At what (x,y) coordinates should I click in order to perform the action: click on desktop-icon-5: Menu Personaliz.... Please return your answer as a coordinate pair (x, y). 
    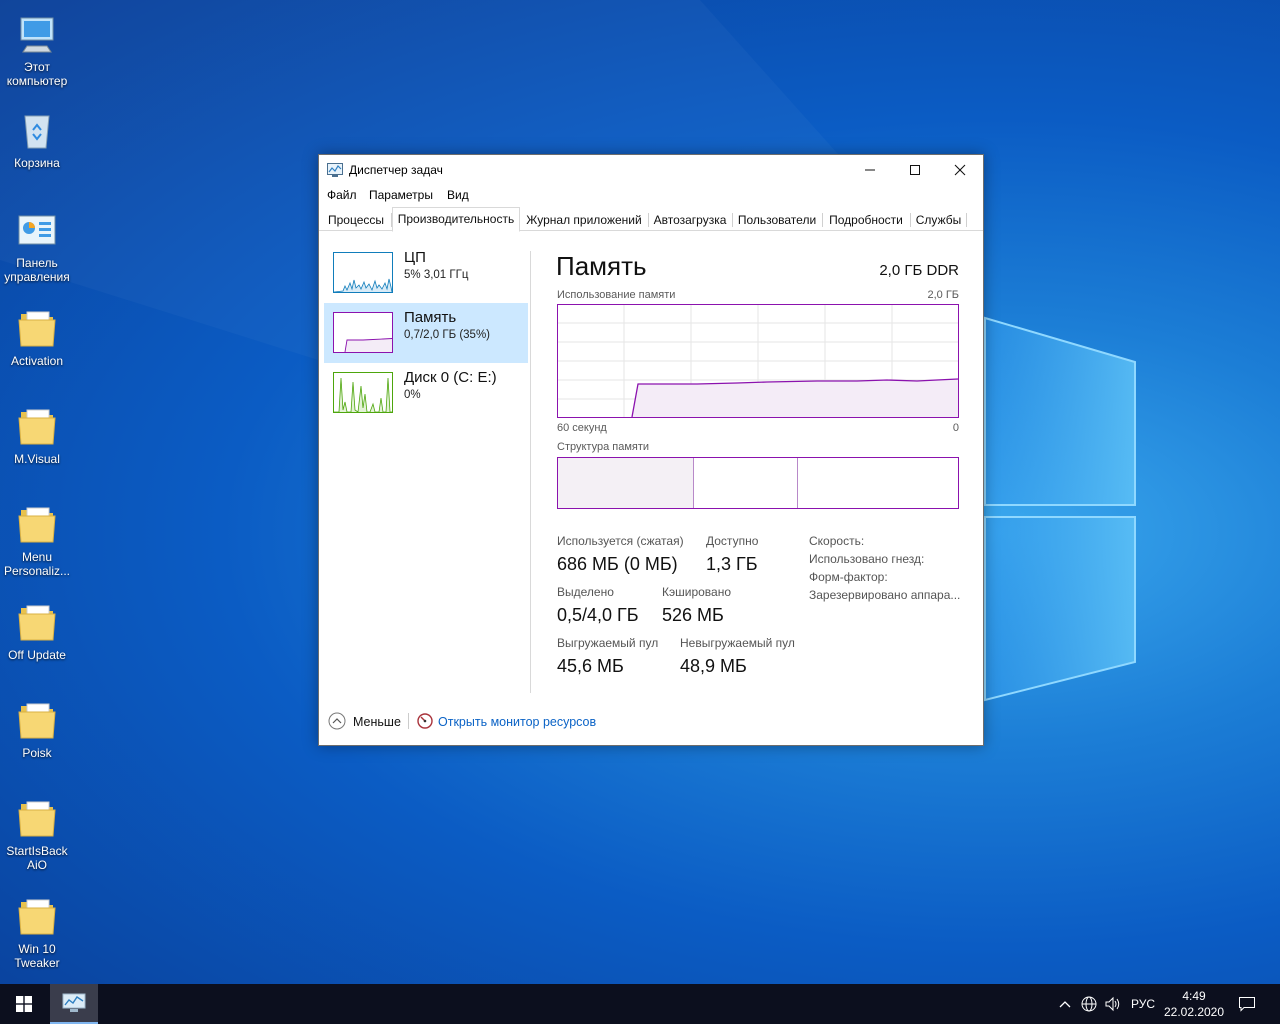
    Looking at the image, I should click on (37, 540).